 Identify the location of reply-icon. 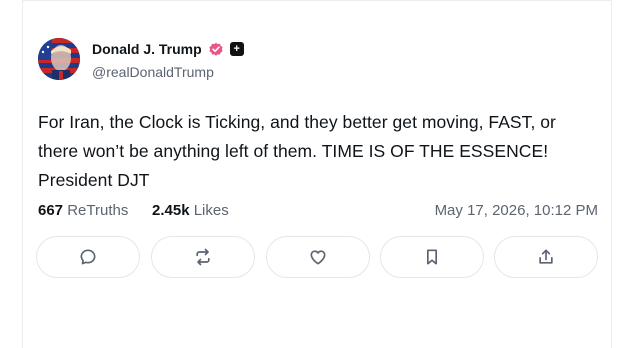
(88, 257).